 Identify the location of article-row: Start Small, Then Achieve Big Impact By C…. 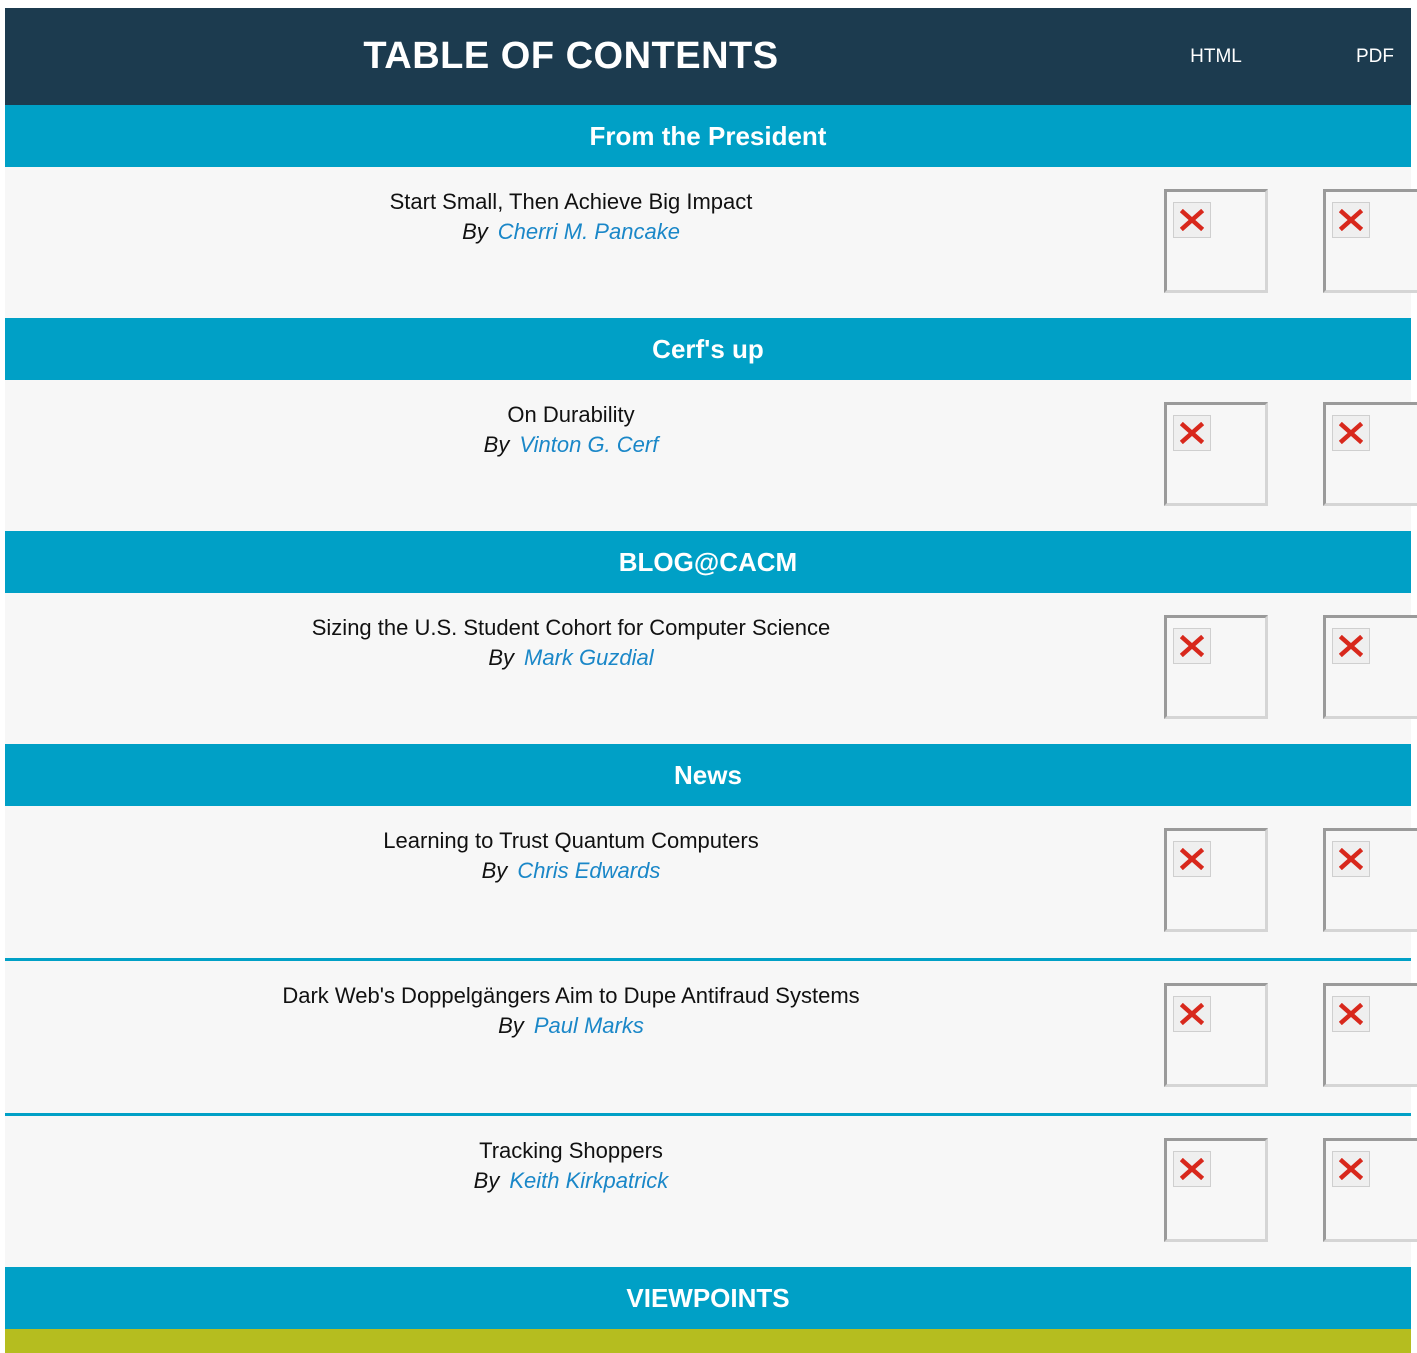
(711, 242).